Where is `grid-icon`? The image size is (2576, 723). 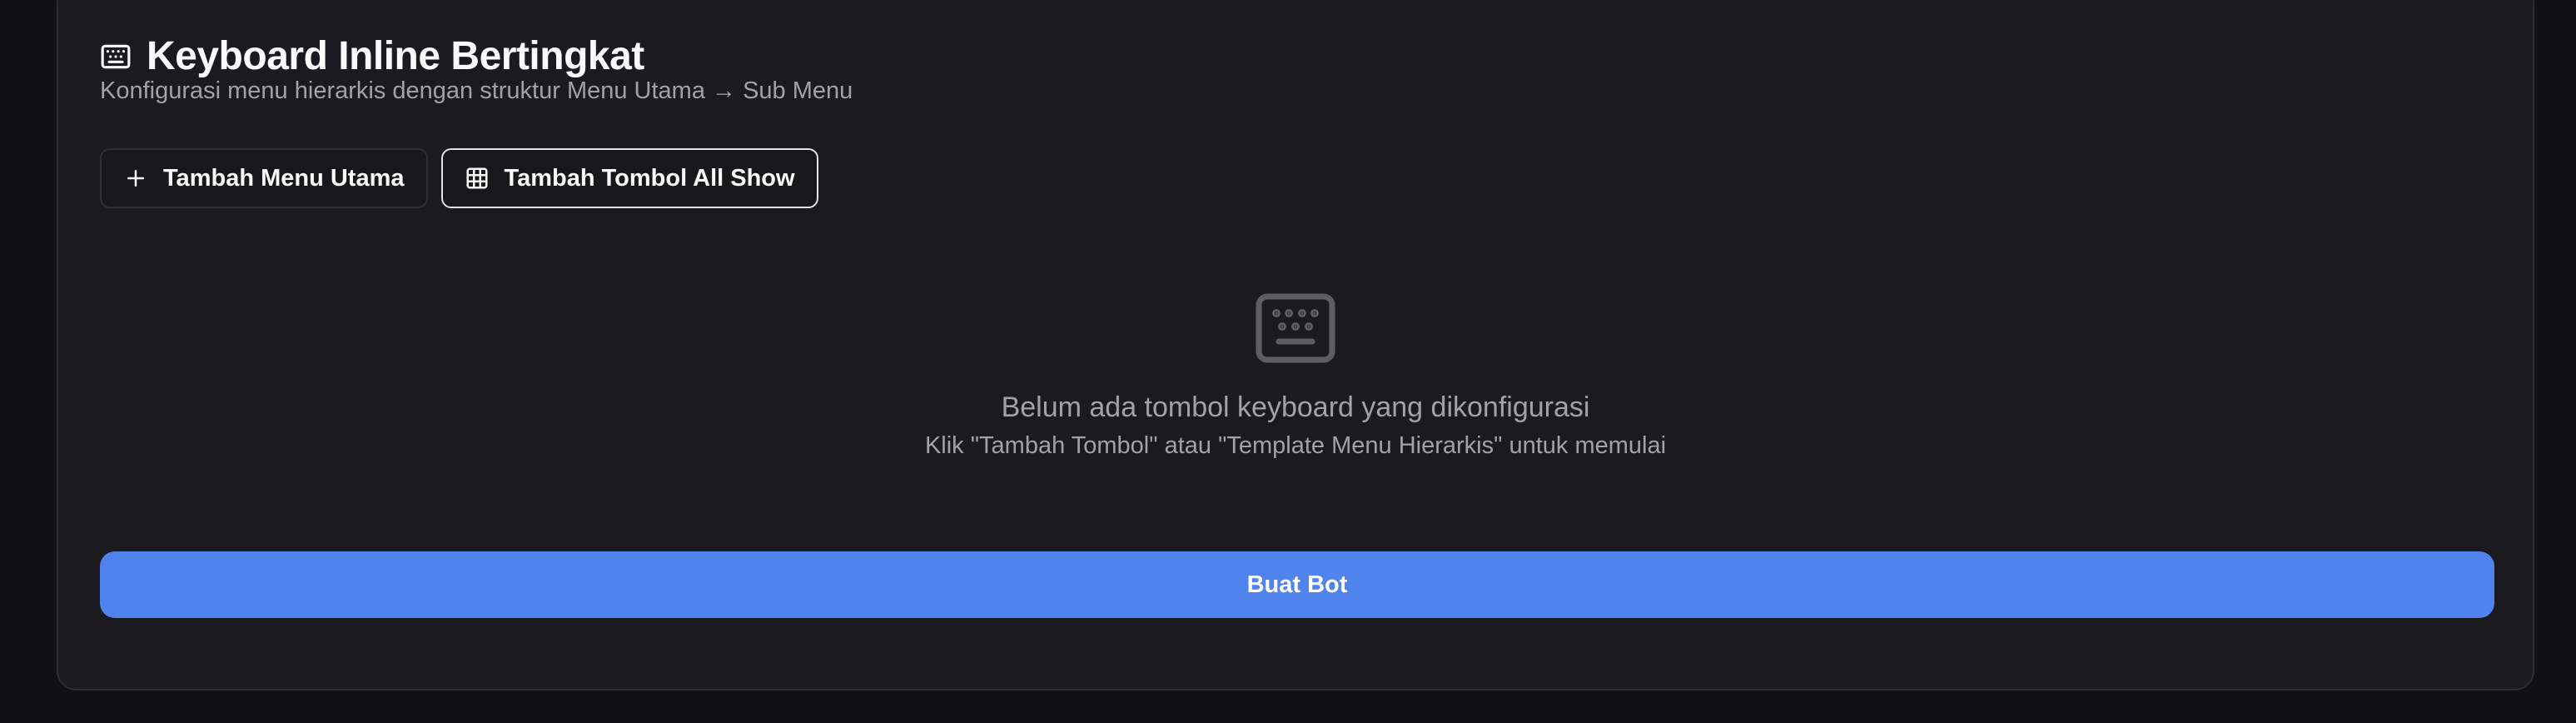
grid-icon is located at coordinates (477, 178).